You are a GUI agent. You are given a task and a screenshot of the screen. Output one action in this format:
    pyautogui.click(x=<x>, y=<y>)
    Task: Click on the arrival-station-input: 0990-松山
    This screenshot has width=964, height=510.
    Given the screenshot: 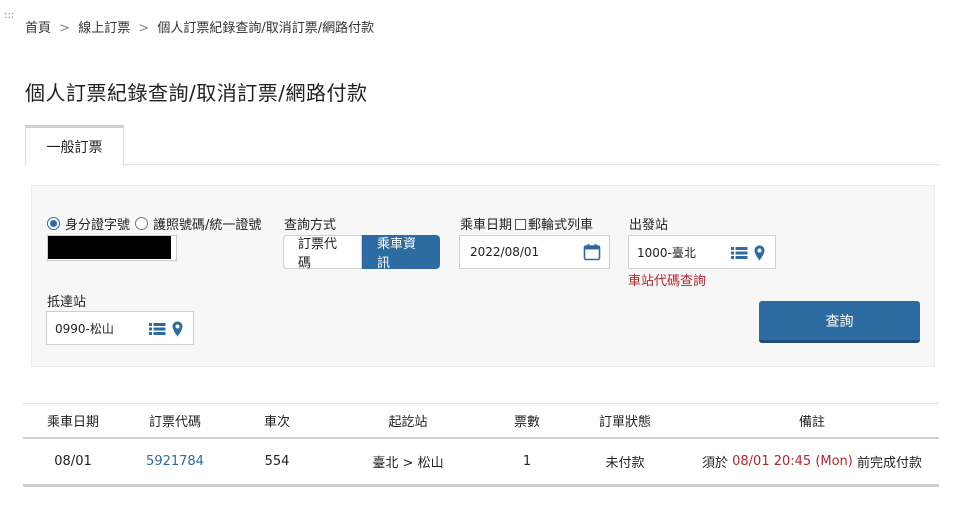 What is the action you would take?
    pyautogui.click(x=120, y=328)
    